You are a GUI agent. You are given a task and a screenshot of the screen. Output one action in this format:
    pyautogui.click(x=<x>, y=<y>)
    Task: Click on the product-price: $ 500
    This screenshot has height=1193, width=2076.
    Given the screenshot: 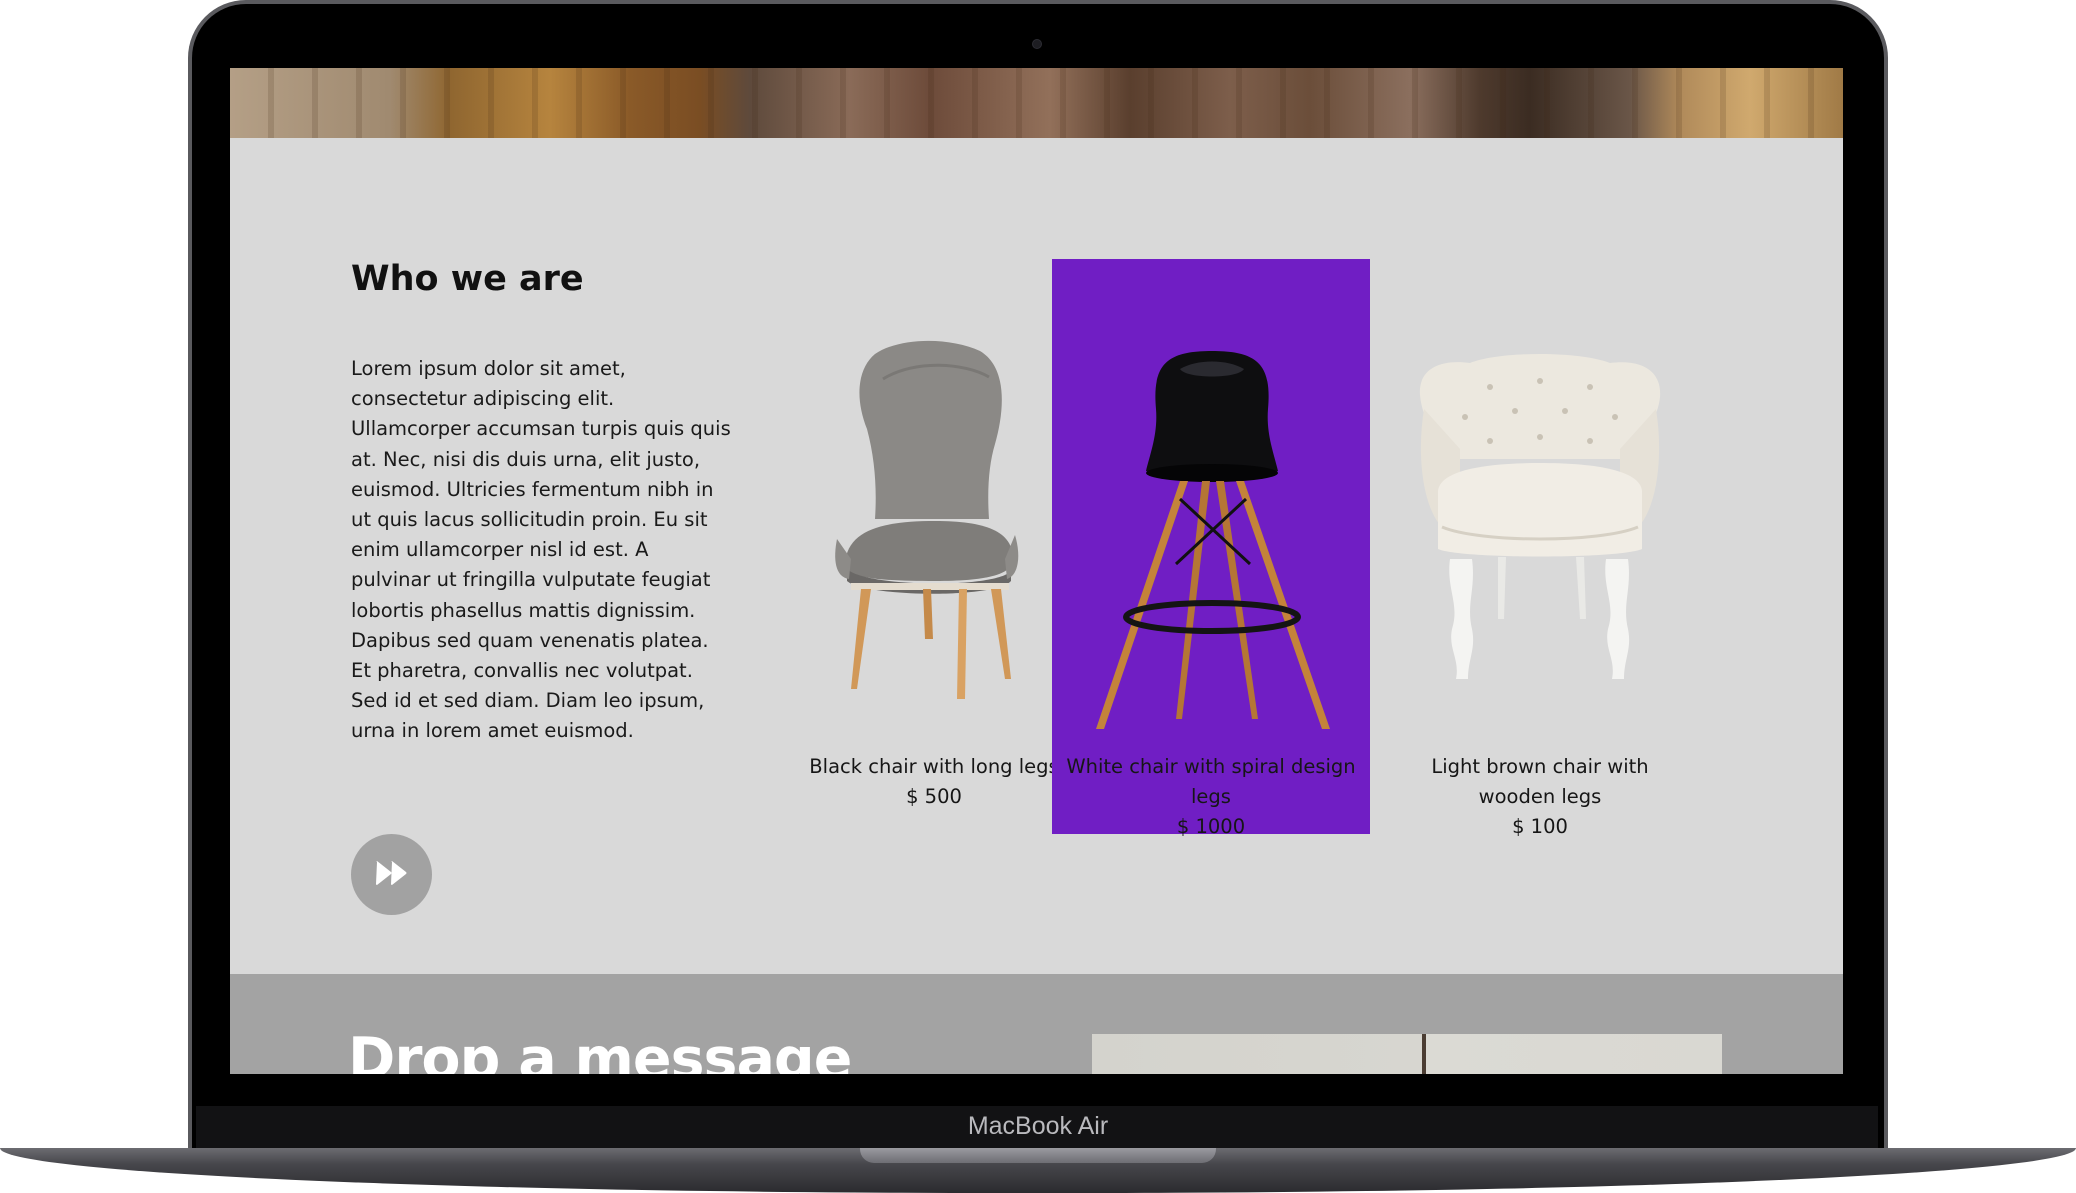 What is the action you would take?
    pyautogui.click(x=934, y=797)
    